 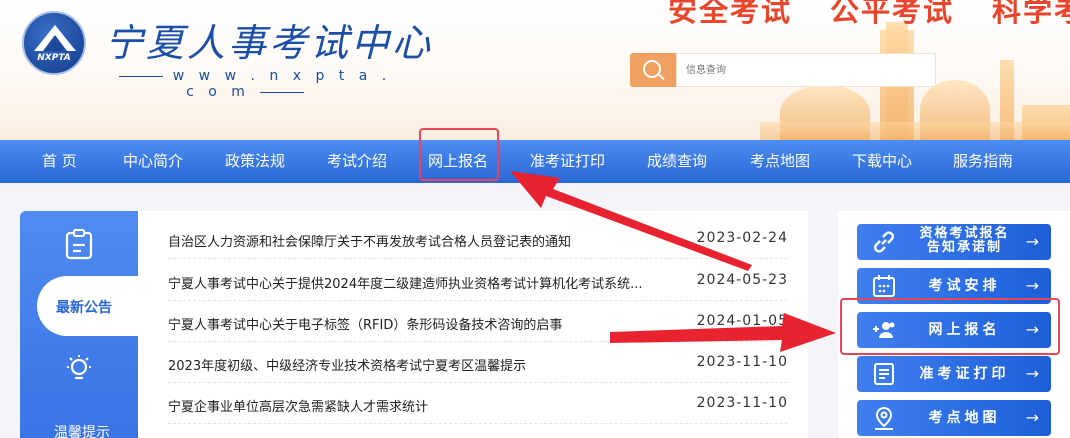 I want to click on lightbulb-icon, so click(x=79, y=369).